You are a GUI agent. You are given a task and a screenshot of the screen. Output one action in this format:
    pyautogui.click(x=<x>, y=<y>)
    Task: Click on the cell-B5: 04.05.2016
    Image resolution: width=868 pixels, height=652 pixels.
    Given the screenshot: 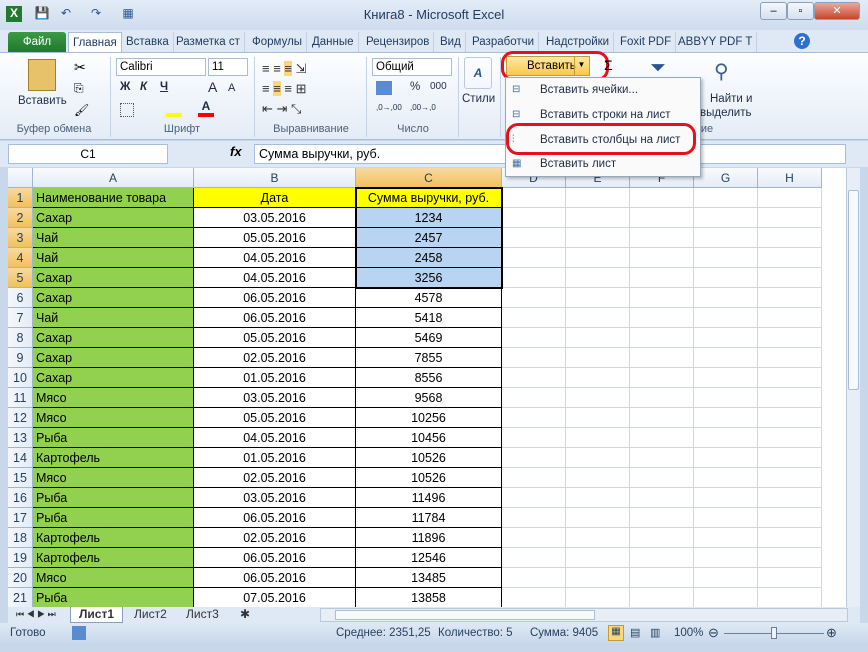 What is the action you would take?
    pyautogui.click(x=275, y=278)
    